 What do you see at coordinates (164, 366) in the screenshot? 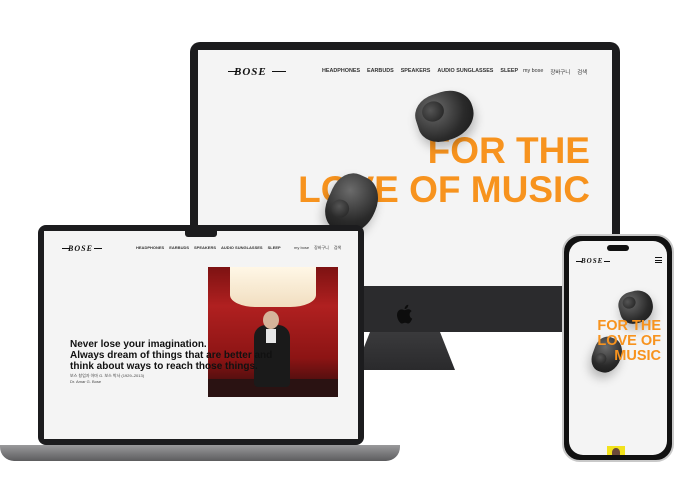
I see `quote-line-3: think about ways to reach those things.` at bounding box center [164, 366].